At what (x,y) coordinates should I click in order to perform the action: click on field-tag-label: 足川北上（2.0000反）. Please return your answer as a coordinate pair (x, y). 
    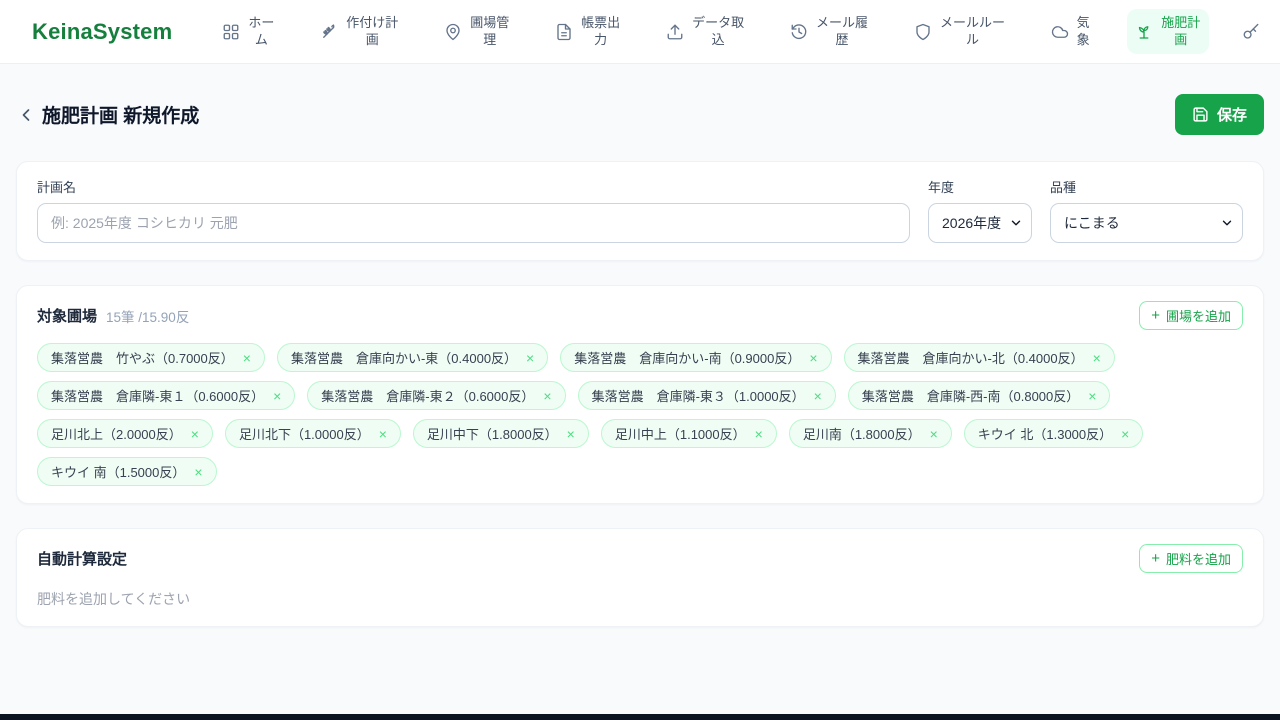
    Looking at the image, I should click on (116, 434).